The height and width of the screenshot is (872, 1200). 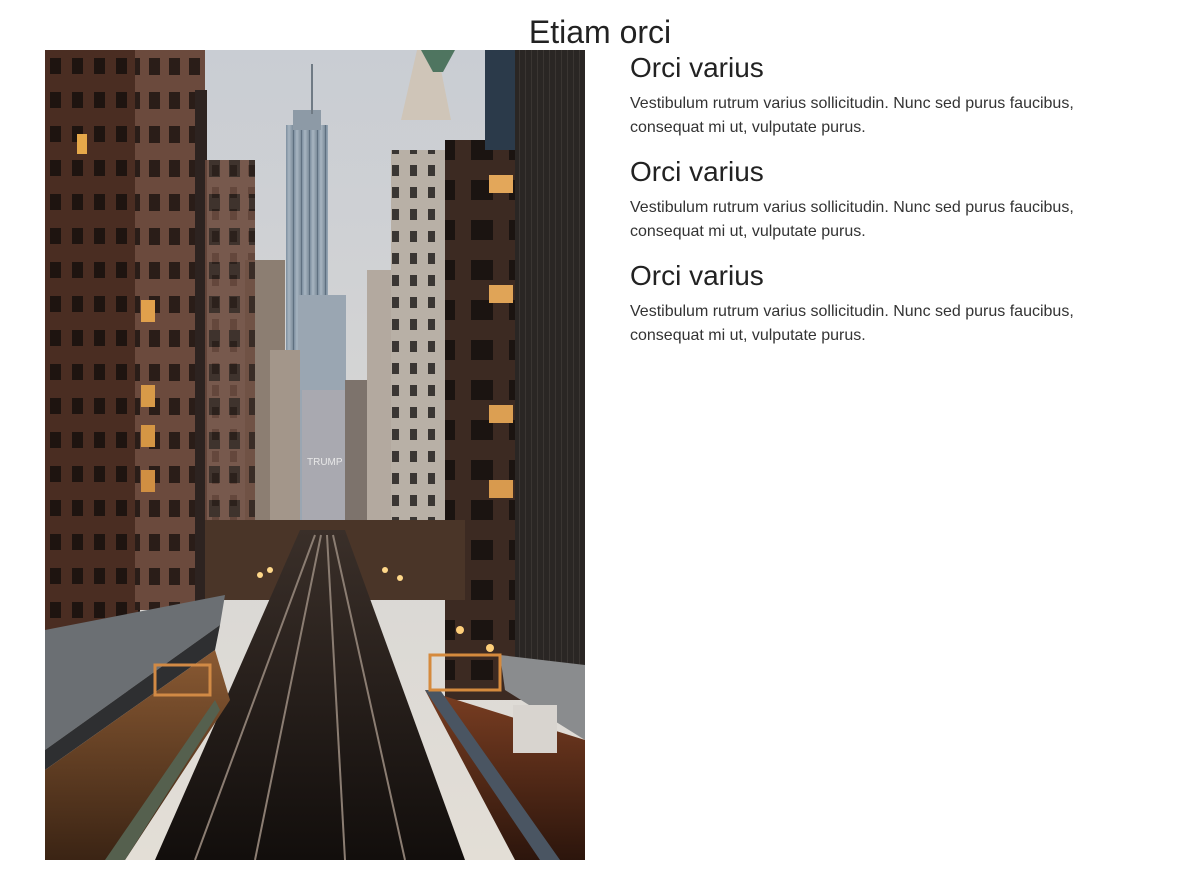 I want to click on building-sign: TRUMP, so click(x=325, y=462).